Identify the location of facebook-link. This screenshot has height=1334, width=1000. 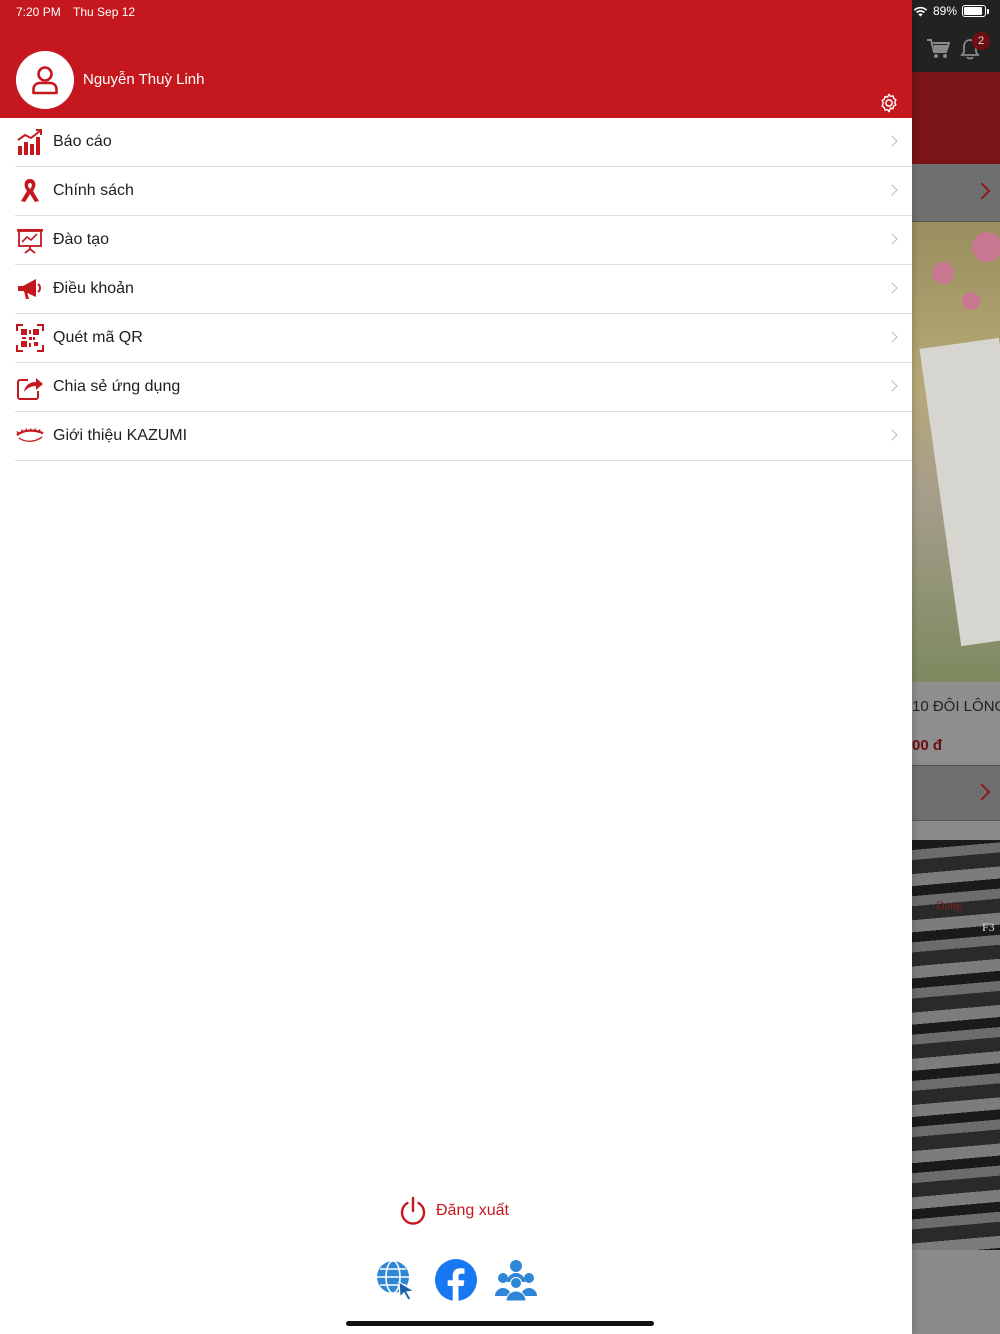
(456, 1280).